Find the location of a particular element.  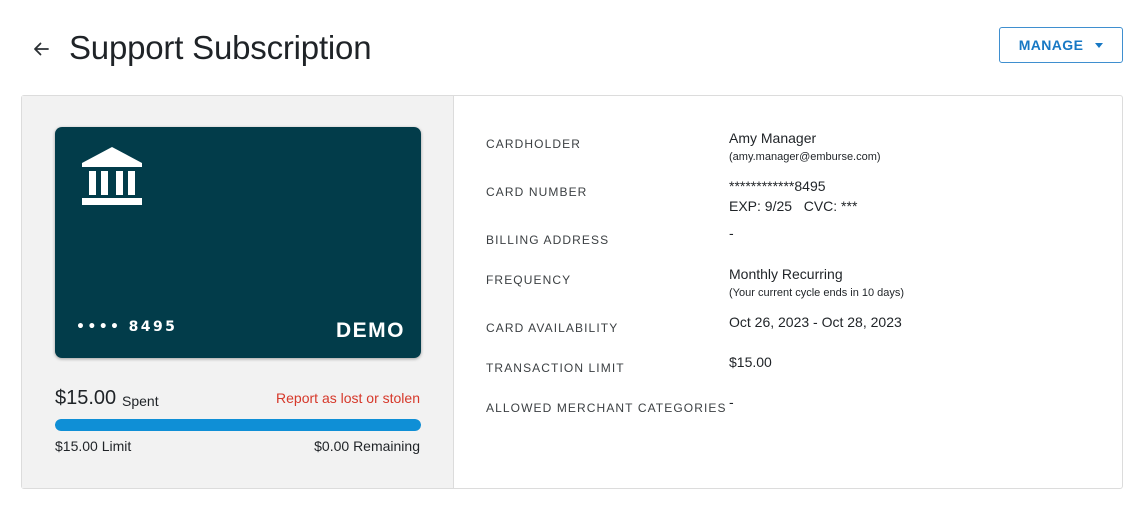

cardholder-label: CARDHOLDER is located at coordinates (534, 144).